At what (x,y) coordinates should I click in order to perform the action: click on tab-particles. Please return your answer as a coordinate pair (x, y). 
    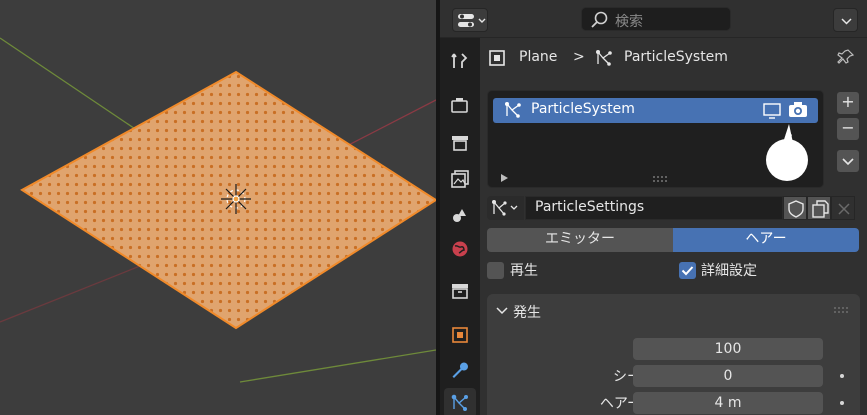
    Looking at the image, I should click on (460, 401).